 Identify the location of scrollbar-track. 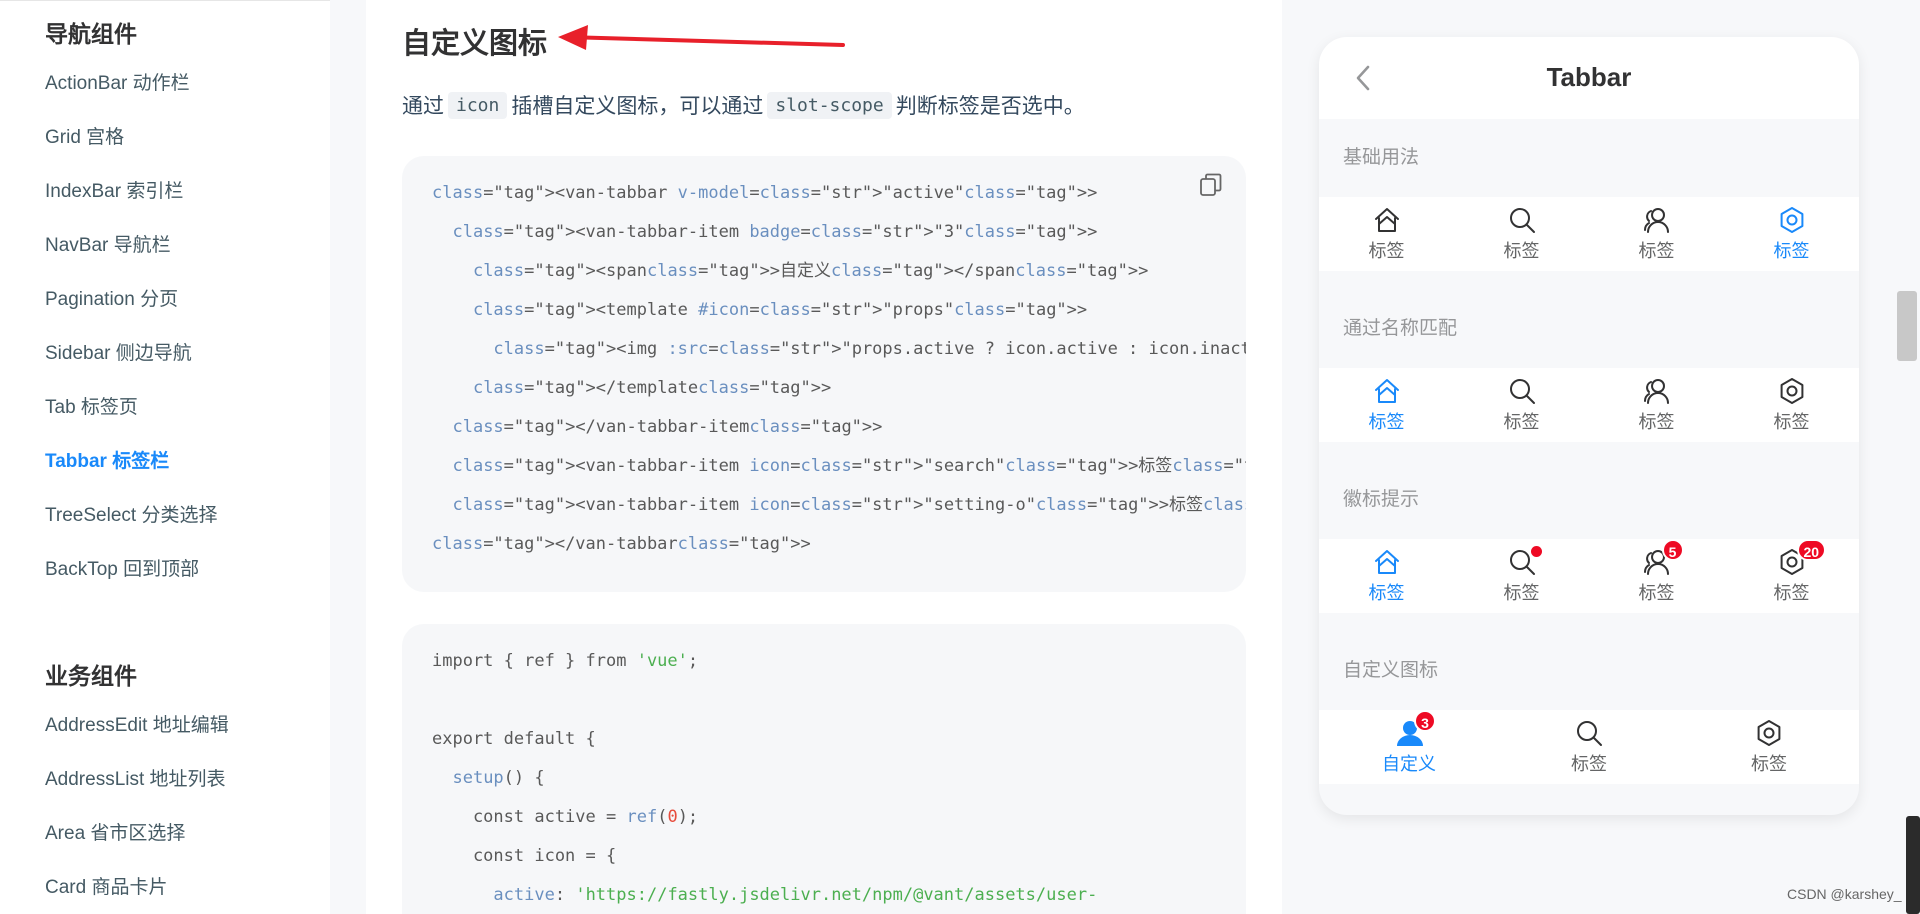
(1907, 457).